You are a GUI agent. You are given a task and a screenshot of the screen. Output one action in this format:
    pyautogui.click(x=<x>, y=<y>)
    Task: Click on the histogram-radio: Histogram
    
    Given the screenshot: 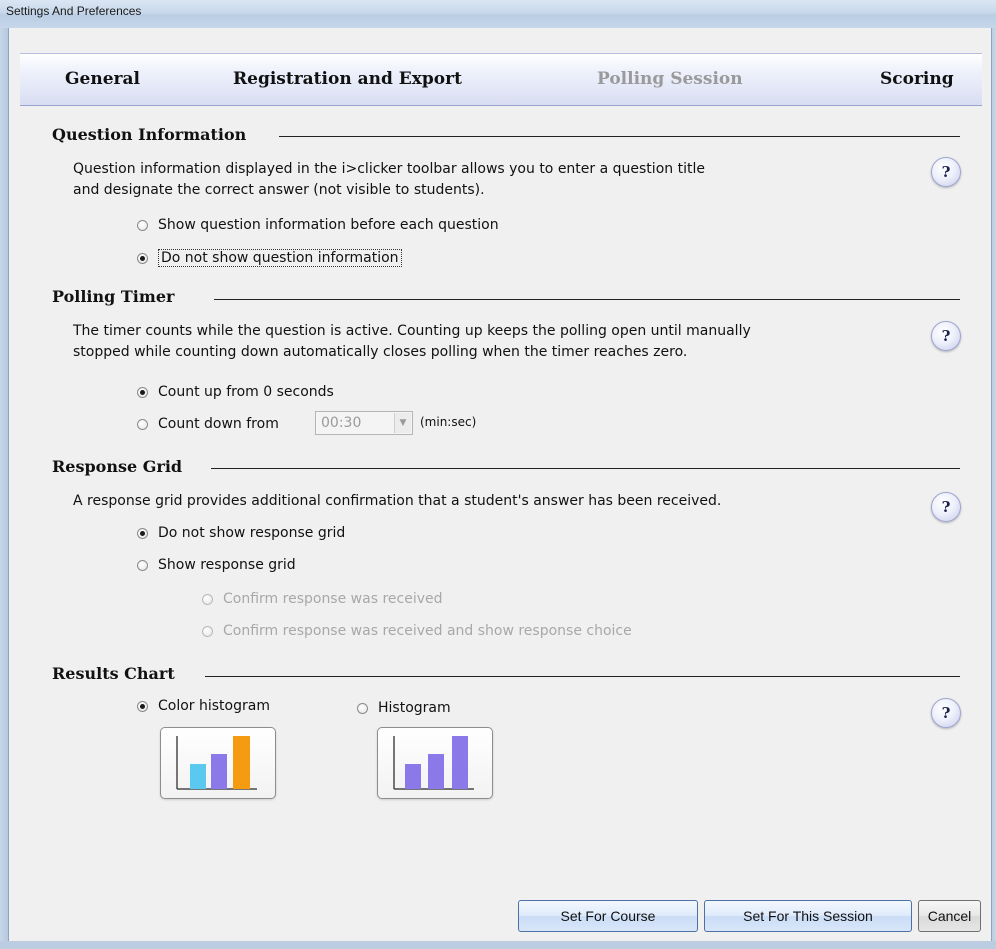 What is the action you would take?
    pyautogui.click(x=404, y=708)
    